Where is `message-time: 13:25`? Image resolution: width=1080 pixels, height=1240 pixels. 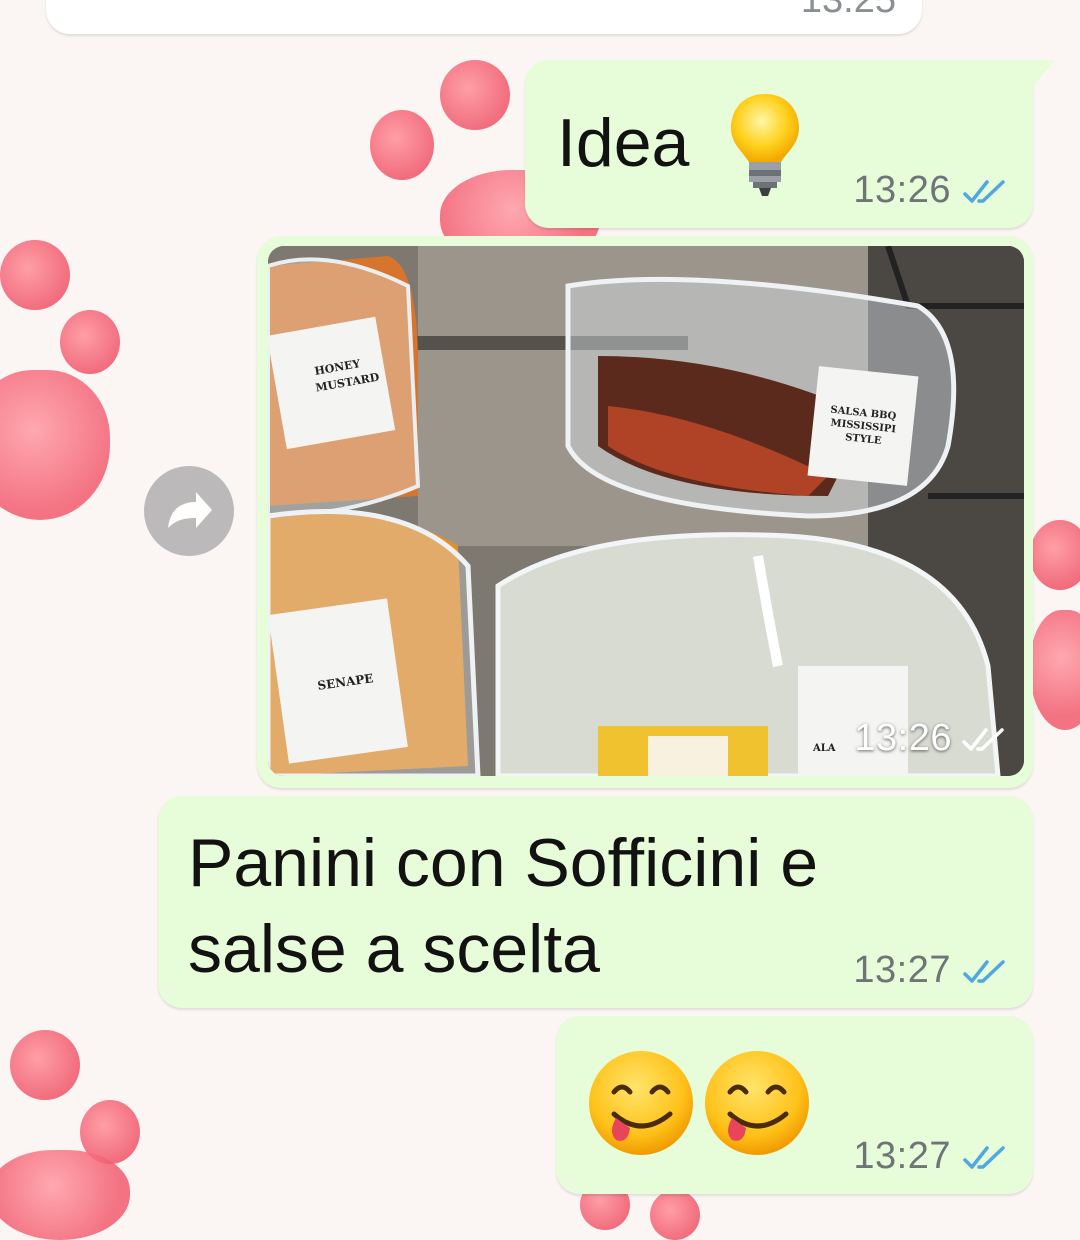
message-time: 13:25 is located at coordinates (848, 10).